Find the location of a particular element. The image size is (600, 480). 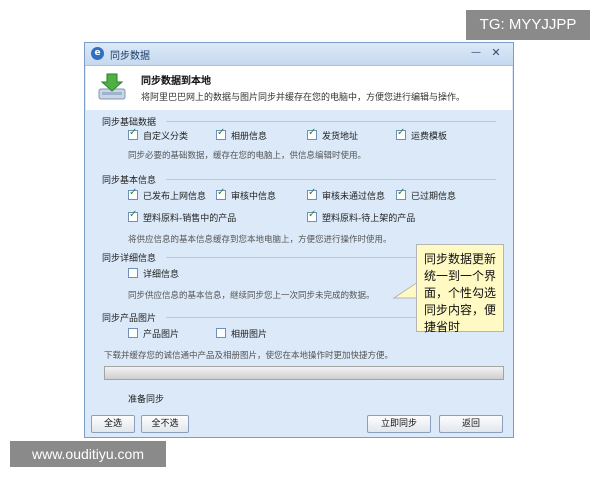

checkbox-products-on-sale: 塑料原料-销售中的产品 is located at coordinates (182, 216).